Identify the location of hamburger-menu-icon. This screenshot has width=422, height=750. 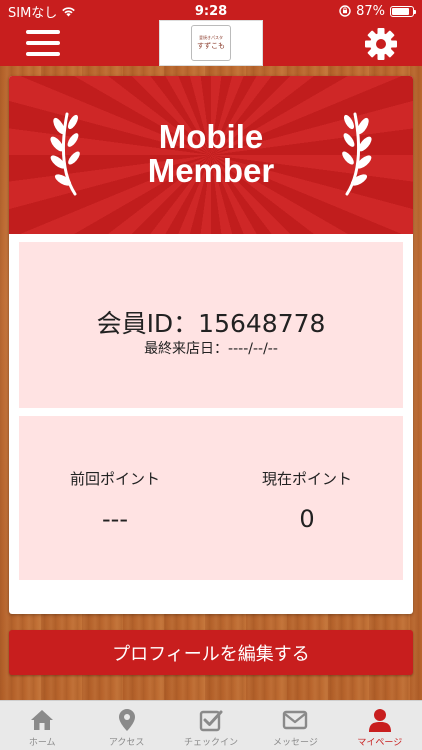
(43, 45).